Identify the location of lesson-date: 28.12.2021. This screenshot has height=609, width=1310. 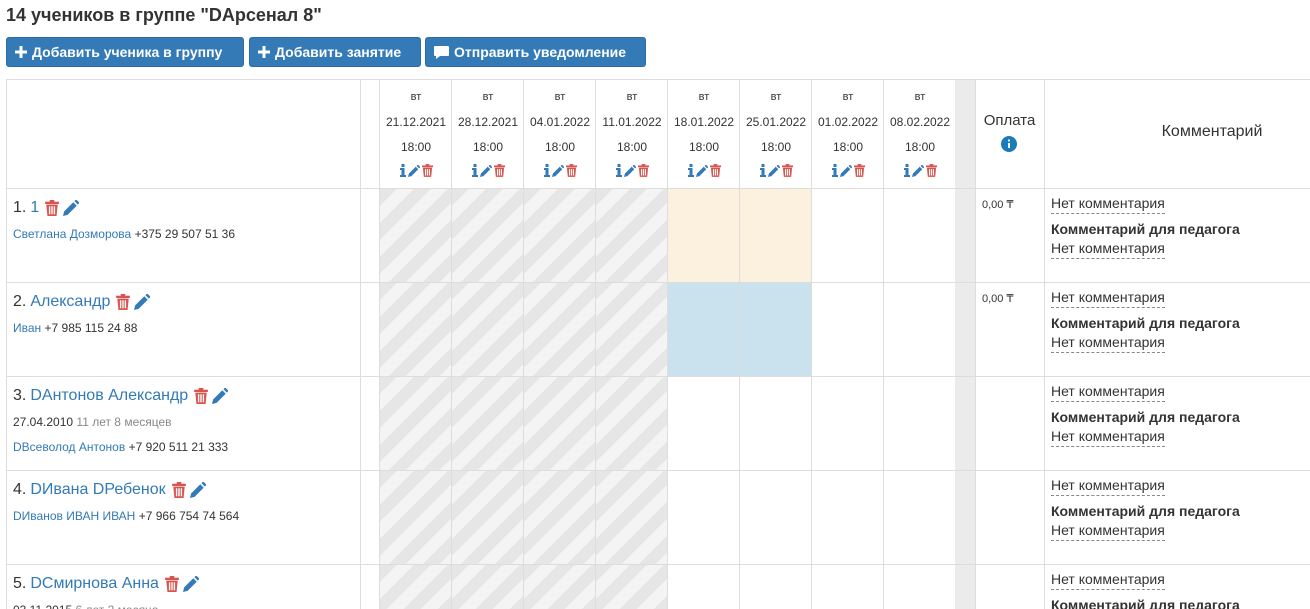
(488, 122).